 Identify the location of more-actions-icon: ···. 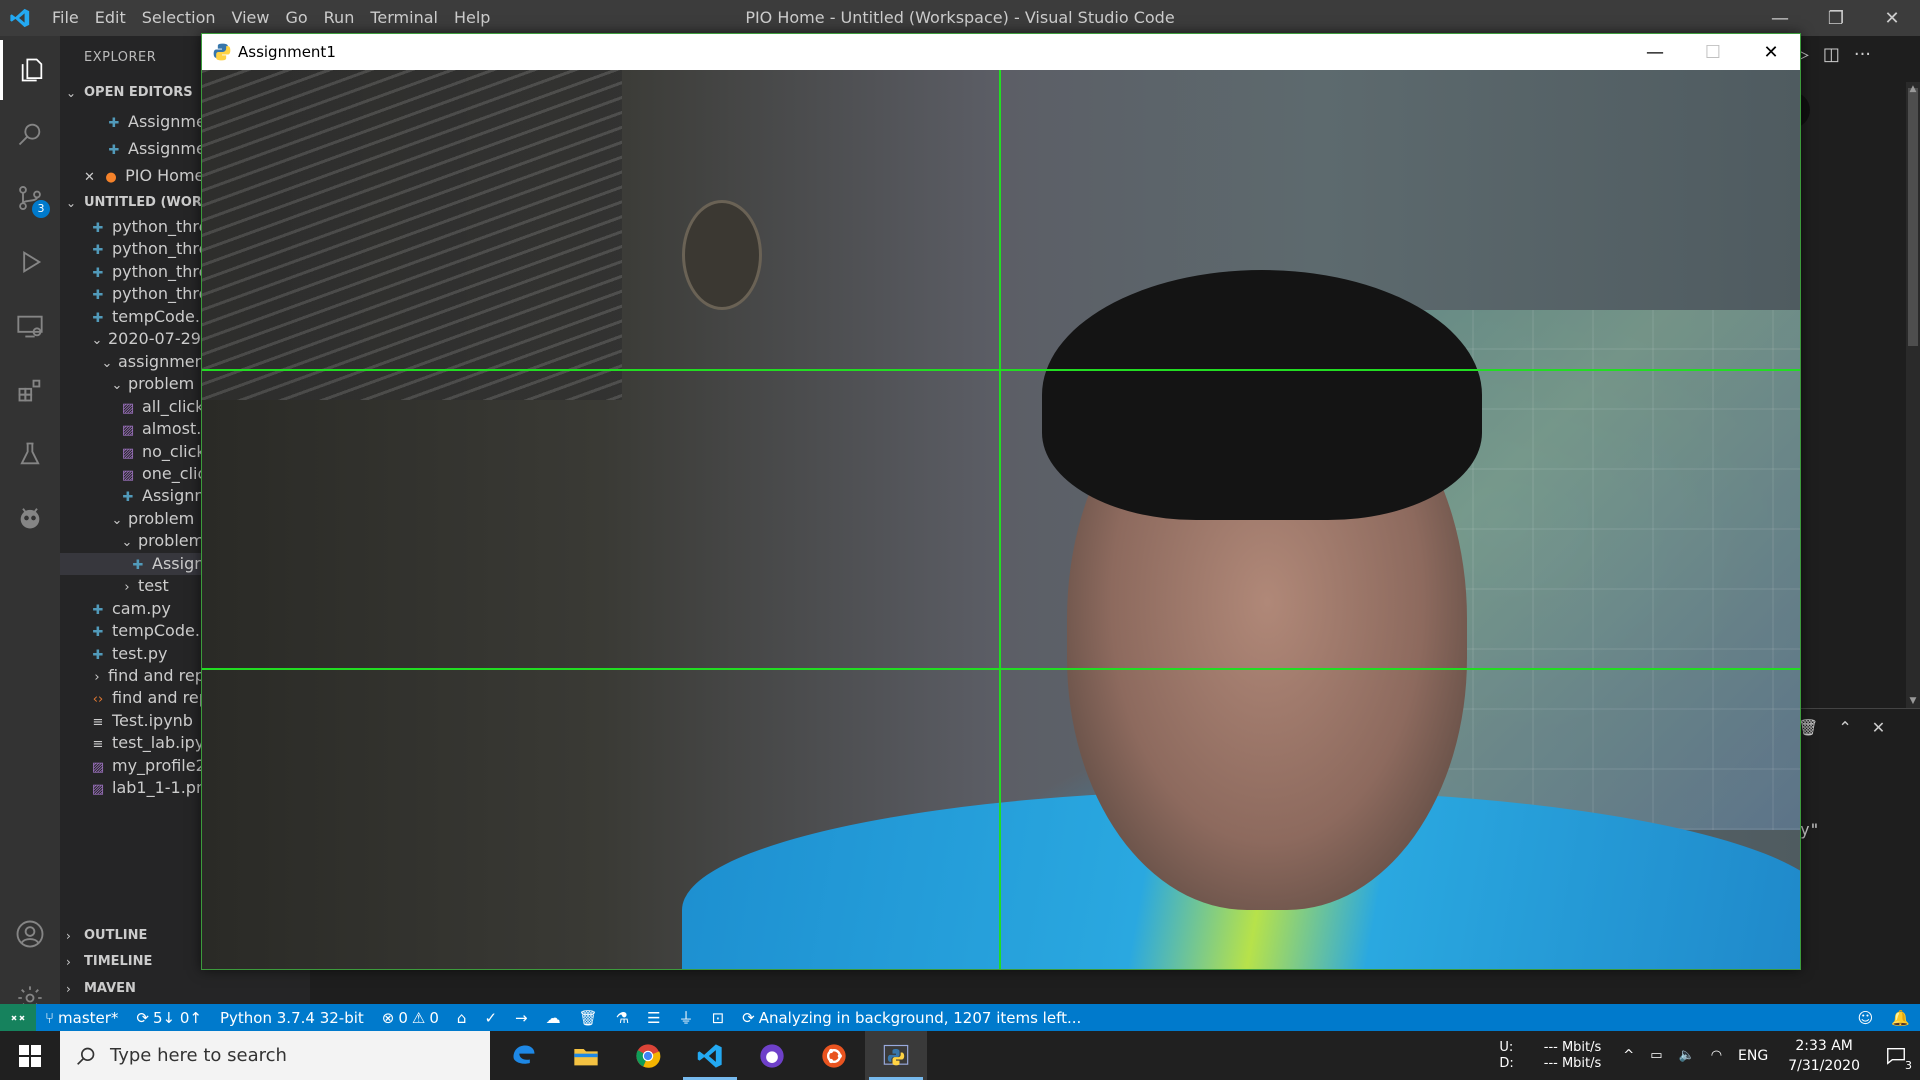
(1862, 54).